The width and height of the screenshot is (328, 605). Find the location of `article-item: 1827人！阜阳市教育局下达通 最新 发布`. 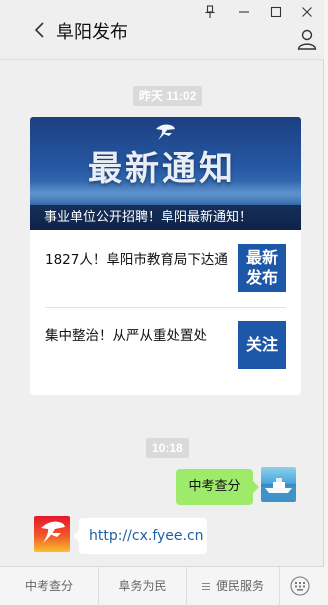

article-item: 1827人！阜阳市教育局下达通 最新 发布 is located at coordinates (165, 262).